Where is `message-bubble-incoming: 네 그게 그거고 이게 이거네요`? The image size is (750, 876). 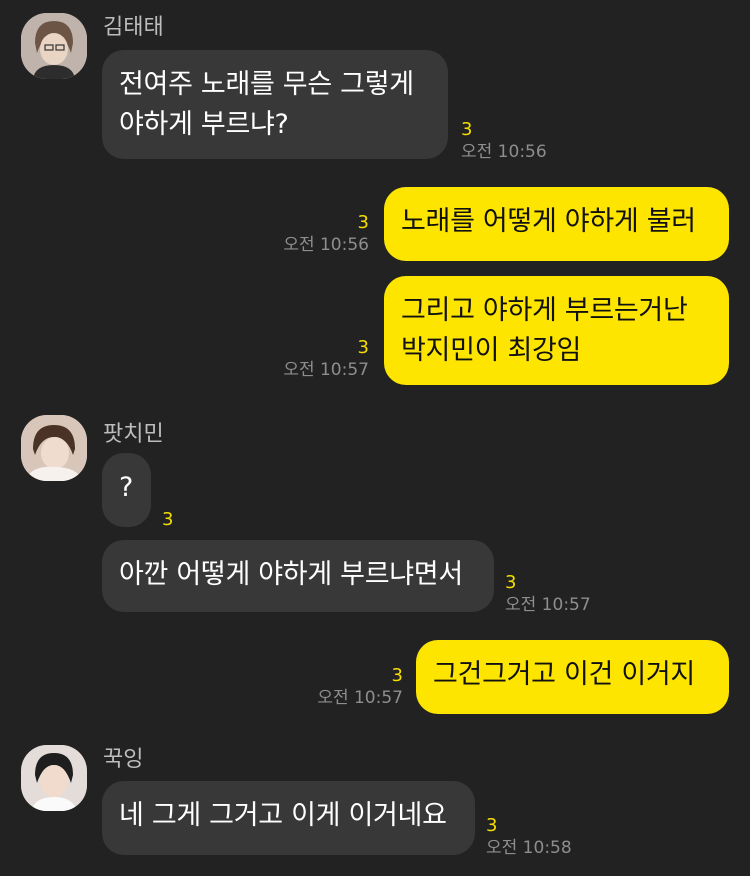 message-bubble-incoming: 네 그게 그거고 이게 이거네요 is located at coordinates (288, 818).